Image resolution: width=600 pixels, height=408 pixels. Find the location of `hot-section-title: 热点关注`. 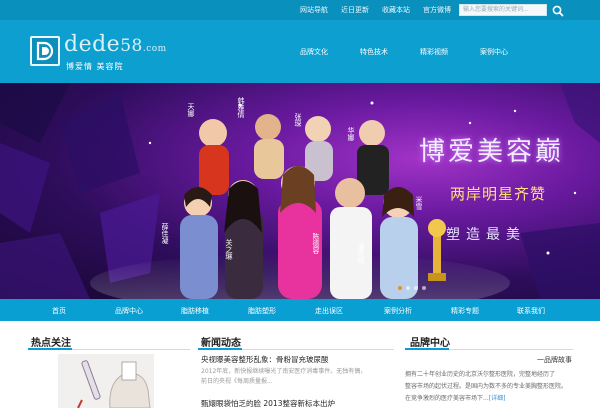

hot-section-title: 热点关注 is located at coordinates (51, 343).